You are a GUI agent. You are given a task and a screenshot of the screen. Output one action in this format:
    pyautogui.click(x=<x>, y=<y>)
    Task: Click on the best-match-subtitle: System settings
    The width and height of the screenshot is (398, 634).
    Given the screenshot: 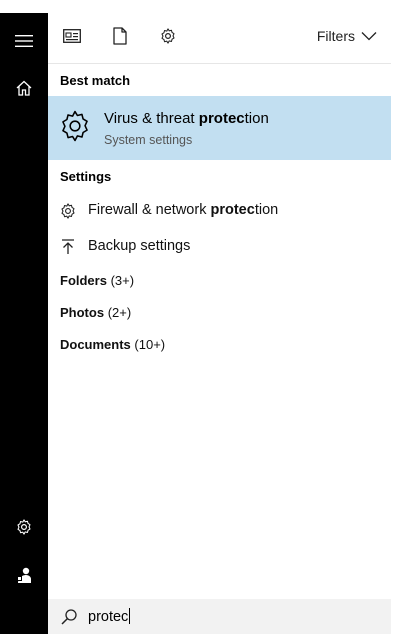 What is the action you would take?
    pyautogui.click(x=148, y=140)
    